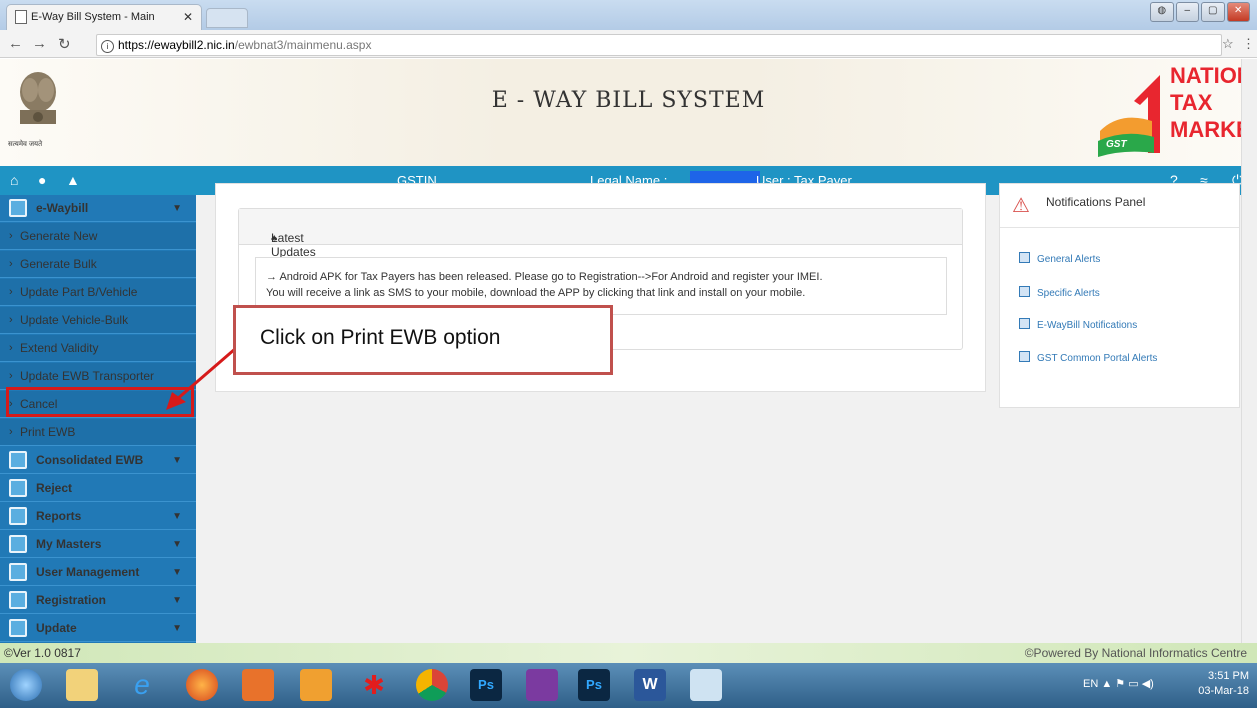 The image size is (1257, 708). Describe the element at coordinates (1148, 684) in the screenshot. I see `volume-icon: ◀)` at that location.